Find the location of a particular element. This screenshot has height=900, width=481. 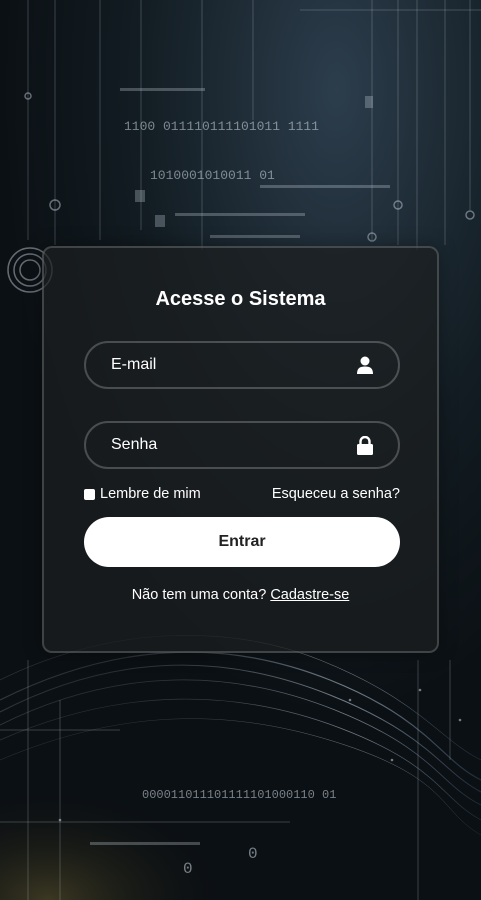

login-title: Acesse o Sistema is located at coordinates (240, 299).